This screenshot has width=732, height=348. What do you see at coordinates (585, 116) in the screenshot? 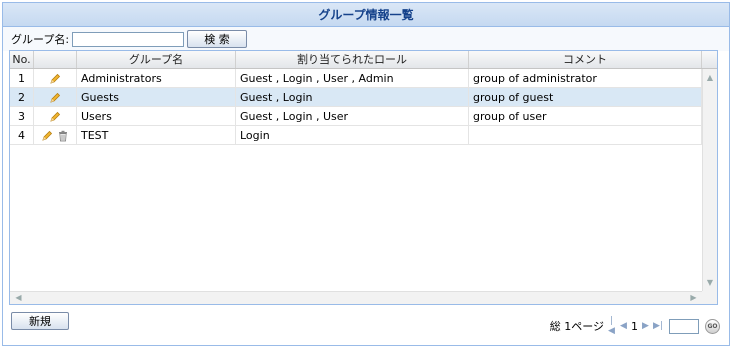
I see `comment-cell: group of user` at bounding box center [585, 116].